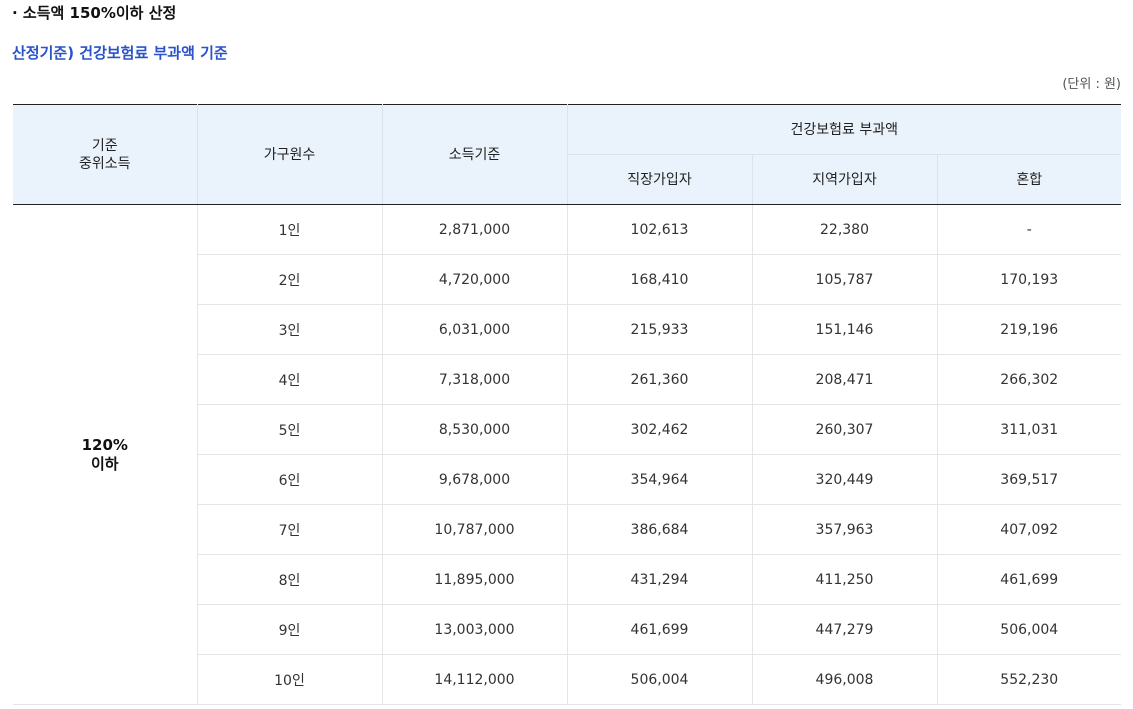 This screenshot has width=1133, height=709. What do you see at coordinates (1029, 229) in the screenshot?
I see `cell-mixed: -` at bounding box center [1029, 229].